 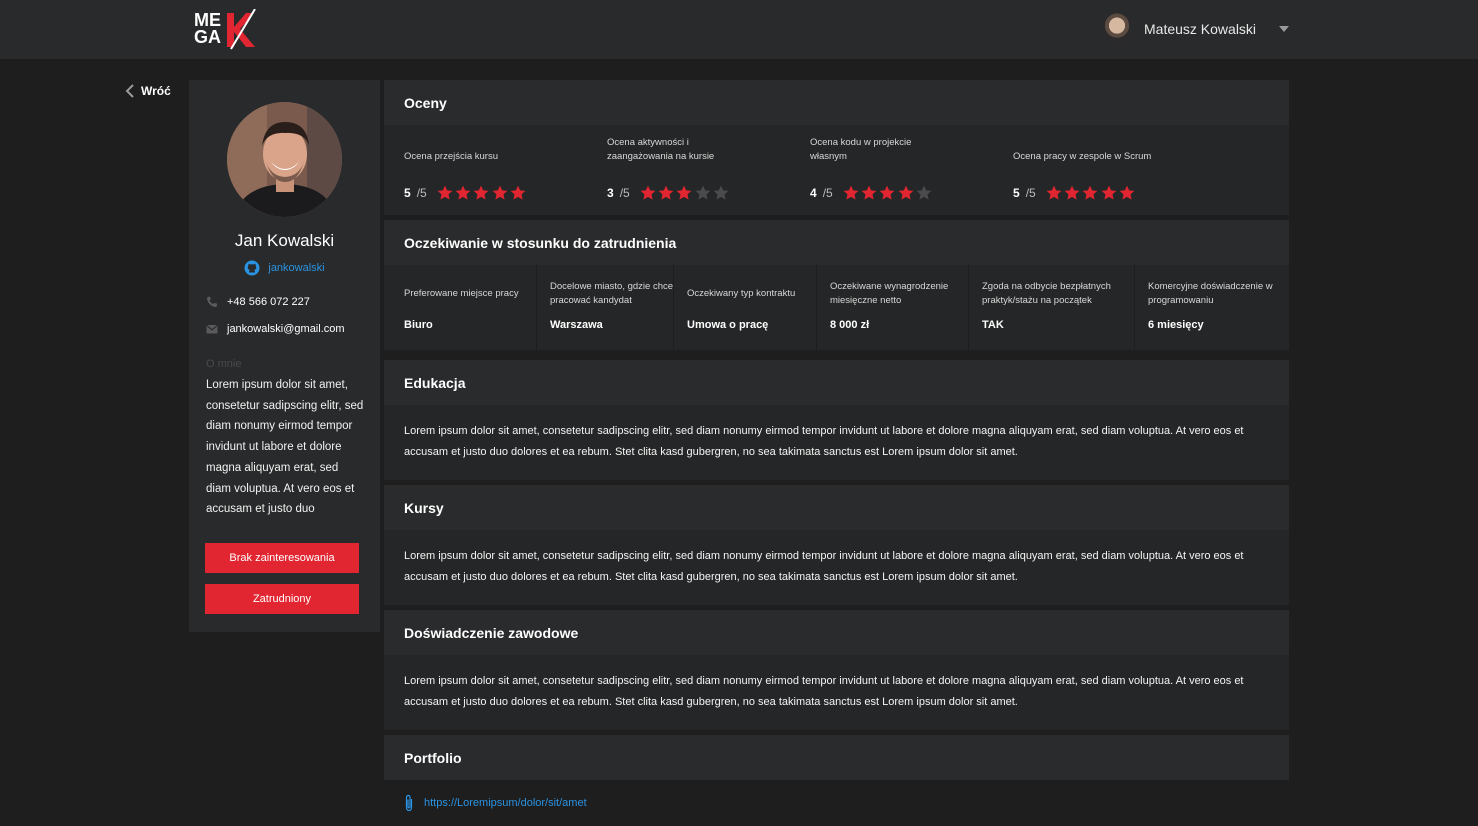 What do you see at coordinates (1117, 29) in the screenshot?
I see `user-avatar` at bounding box center [1117, 29].